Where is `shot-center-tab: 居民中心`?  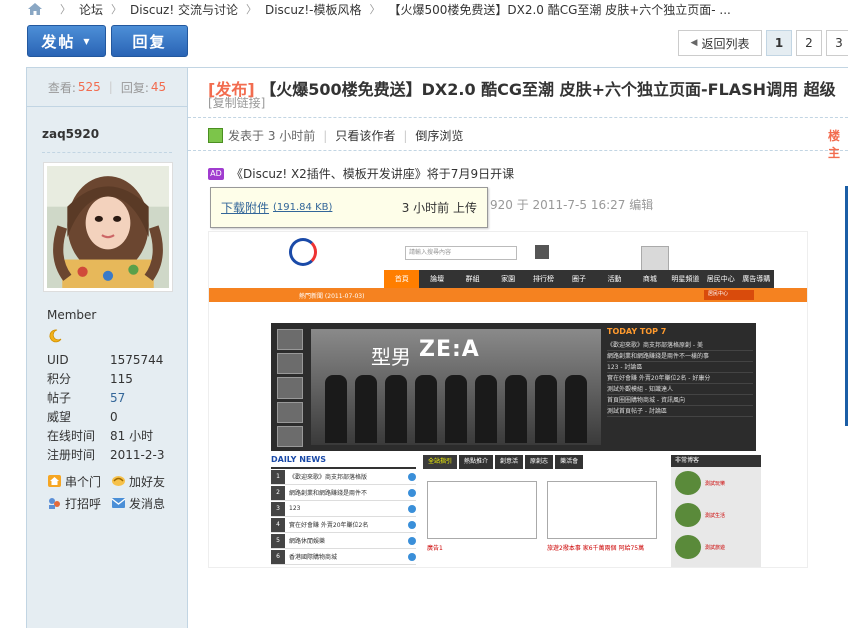
shot-center-tab: 居民中心 is located at coordinates (729, 295).